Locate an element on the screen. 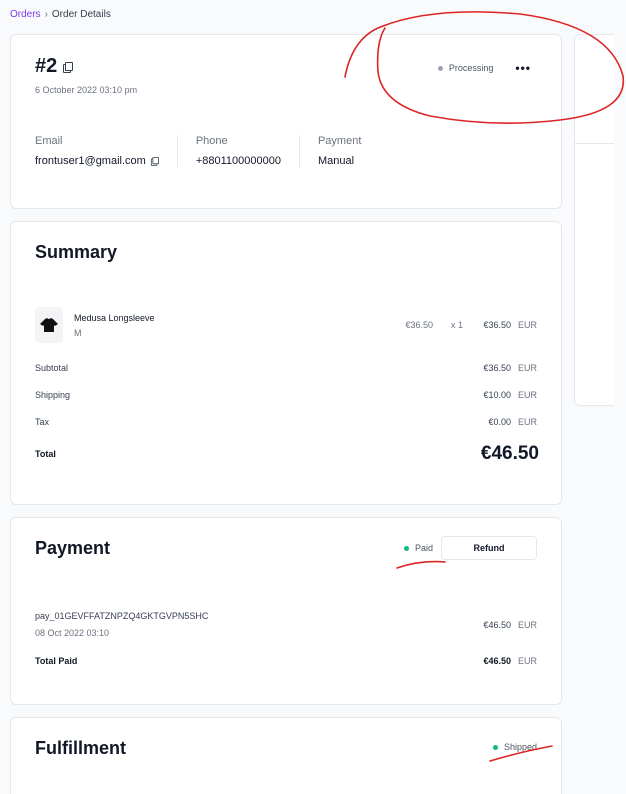  payment-amount: €46.50 is located at coordinates (497, 625).